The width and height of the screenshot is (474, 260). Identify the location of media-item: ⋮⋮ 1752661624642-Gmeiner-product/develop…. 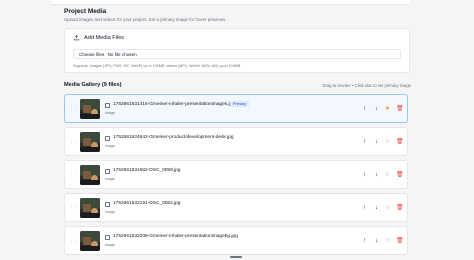
(236, 141).